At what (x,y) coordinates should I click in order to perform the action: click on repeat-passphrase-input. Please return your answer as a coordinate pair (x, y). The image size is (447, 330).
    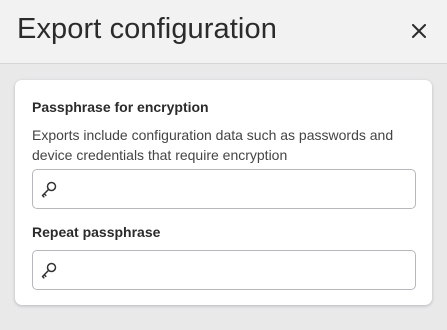
    Looking at the image, I should click on (238, 270).